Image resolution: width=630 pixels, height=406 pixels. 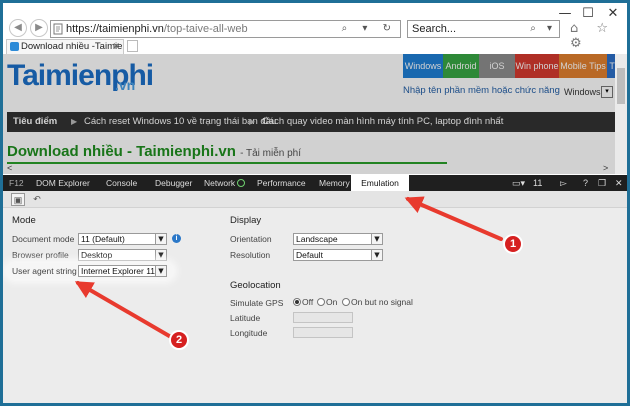 I want to click on callout-badge-2: 2, so click(x=179, y=340).